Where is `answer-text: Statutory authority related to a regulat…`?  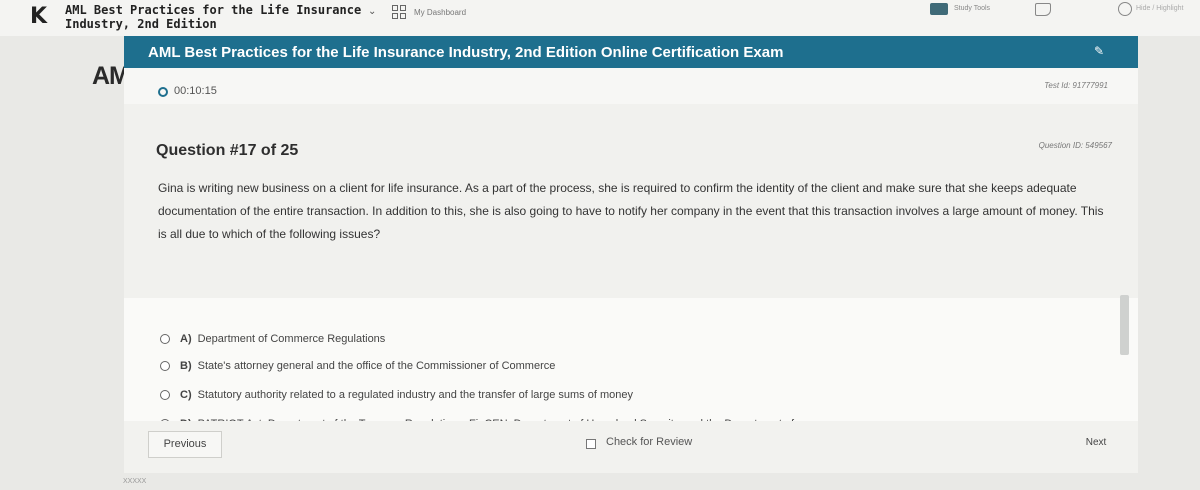
answer-text: Statutory authority related to a regulat… is located at coordinates (415, 395).